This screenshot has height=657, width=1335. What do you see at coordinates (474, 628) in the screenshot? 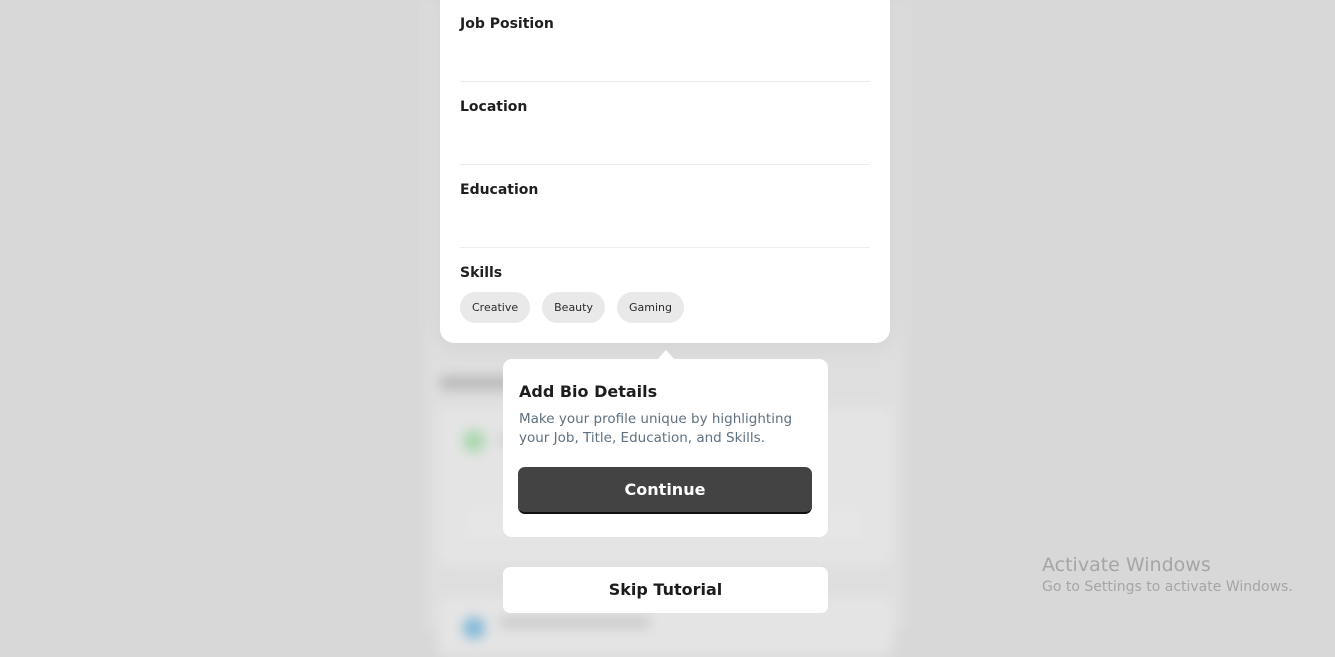
I see `blue-status-icon` at bounding box center [474, 628].